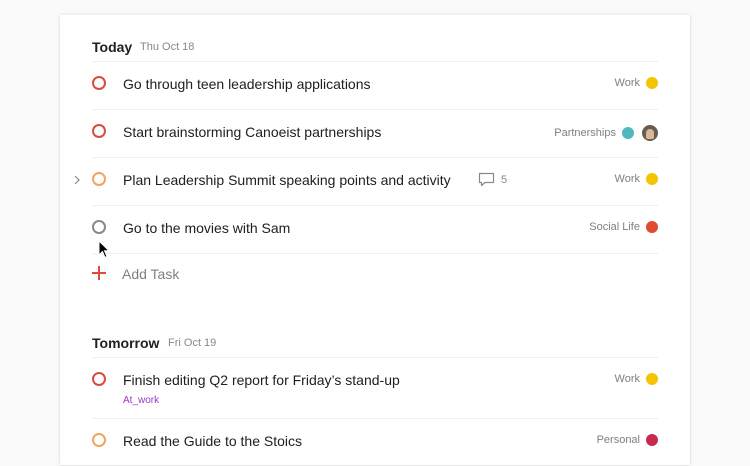 The image size is (750, 466). Describe the element at coordinates (486, 179) in the screenshot. I see `comment-icon` at that location.